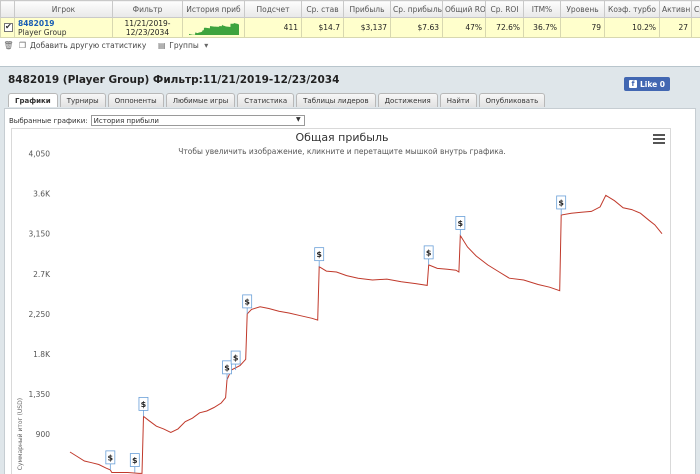 This screenshot has height=474, width=700. I want to click on col-total-roi: Общий ROI, so click(464, 9).